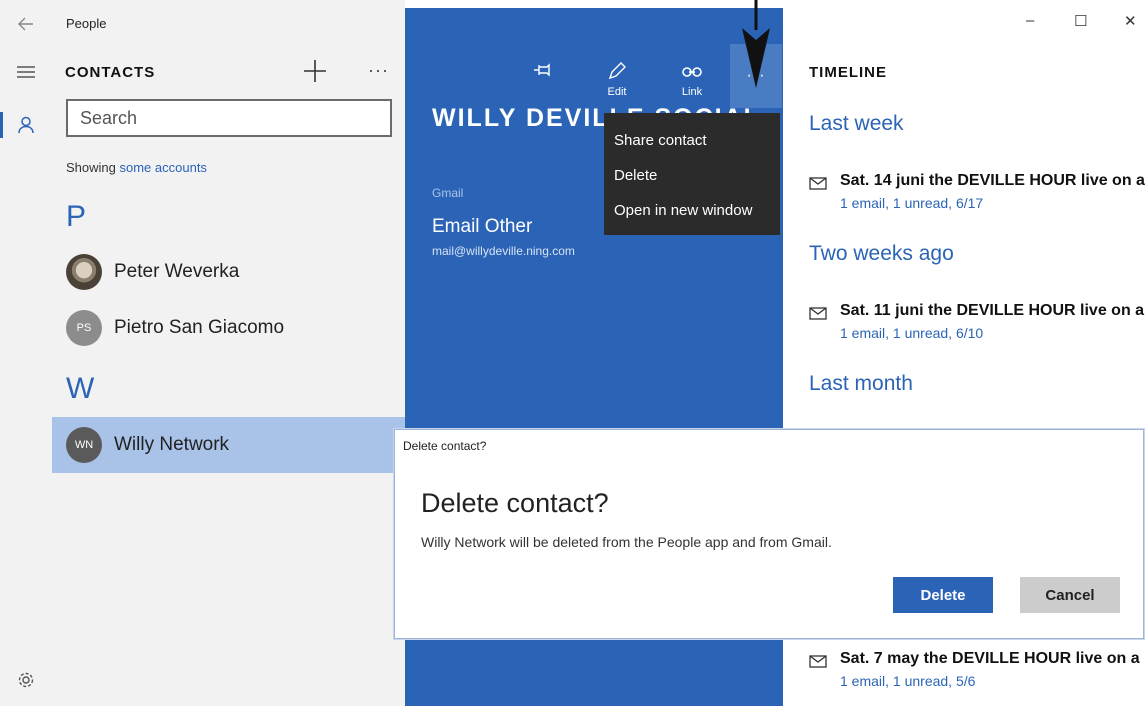  I want to click on contacts-more-button: ···, so click(378, 70).